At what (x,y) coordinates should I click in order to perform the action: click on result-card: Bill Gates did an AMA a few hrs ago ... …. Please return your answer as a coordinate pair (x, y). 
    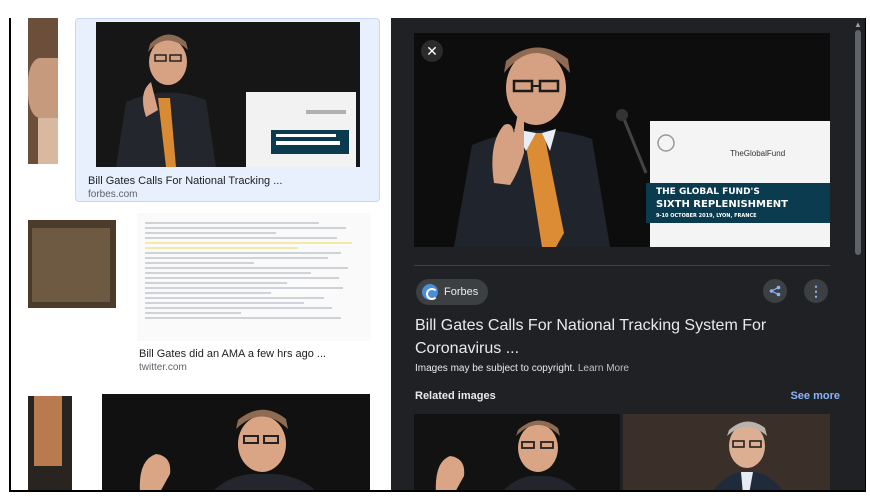
    Looking at the image, I should click on (249, 299).